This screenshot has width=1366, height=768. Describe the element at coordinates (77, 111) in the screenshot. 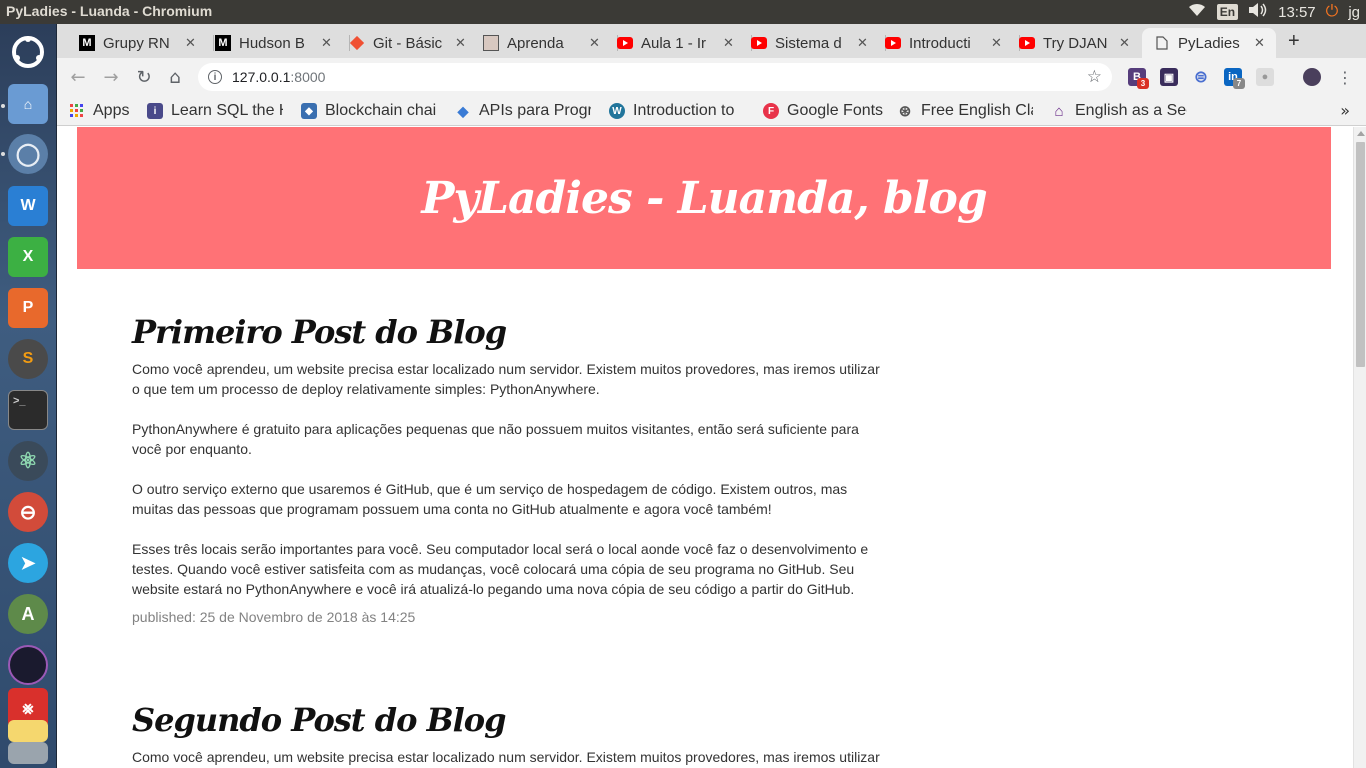

I see `apps-grid-icon` at that location.